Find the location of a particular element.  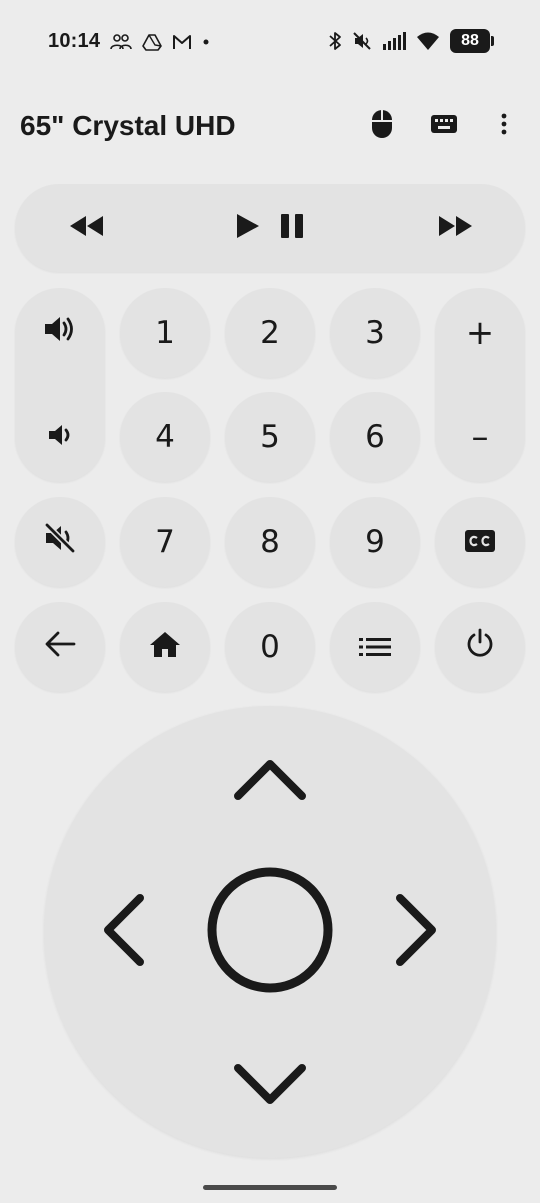

device-title: 65" Crystal UHD is located at coordinates (128, 125).